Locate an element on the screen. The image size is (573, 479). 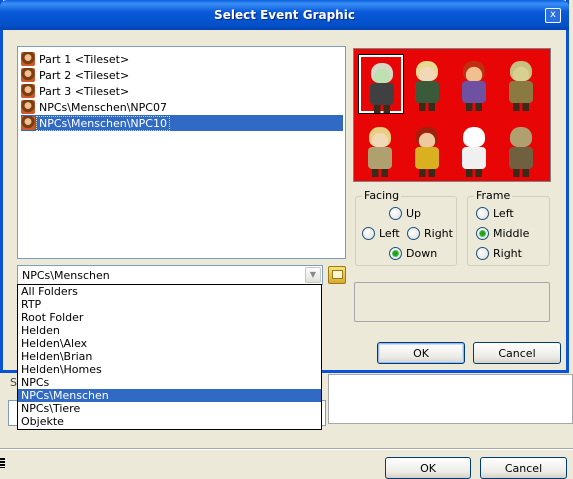
folder-option: Helden\Alex is located at coordinates (169, 343).